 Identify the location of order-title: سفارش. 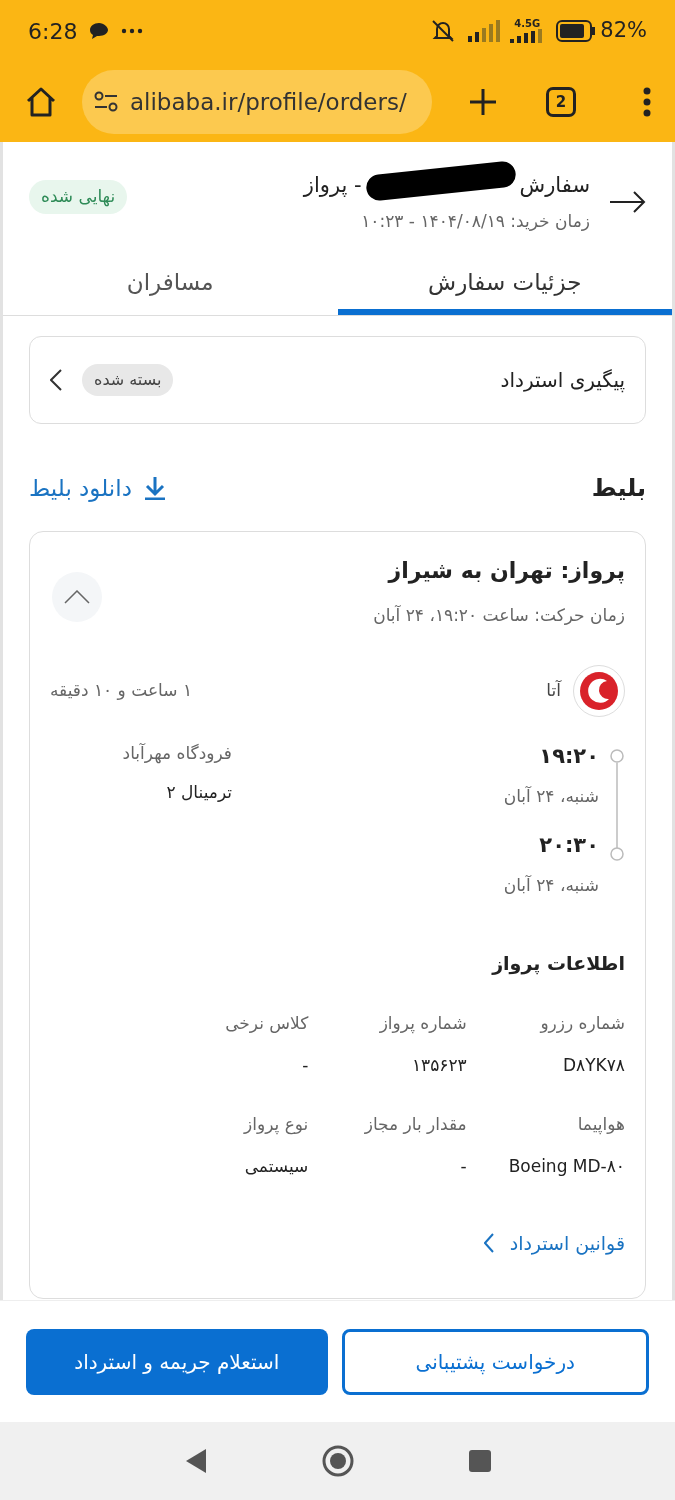
(554, 185).